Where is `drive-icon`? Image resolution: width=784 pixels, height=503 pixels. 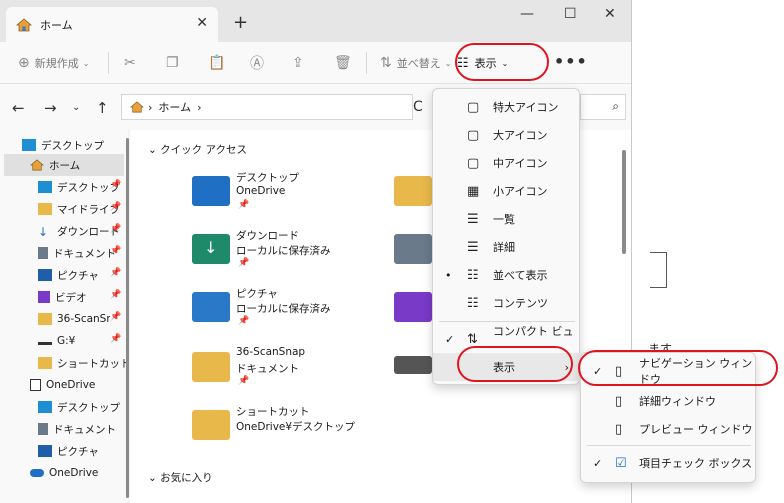 drive-icon is located at coordinates (413, 365).